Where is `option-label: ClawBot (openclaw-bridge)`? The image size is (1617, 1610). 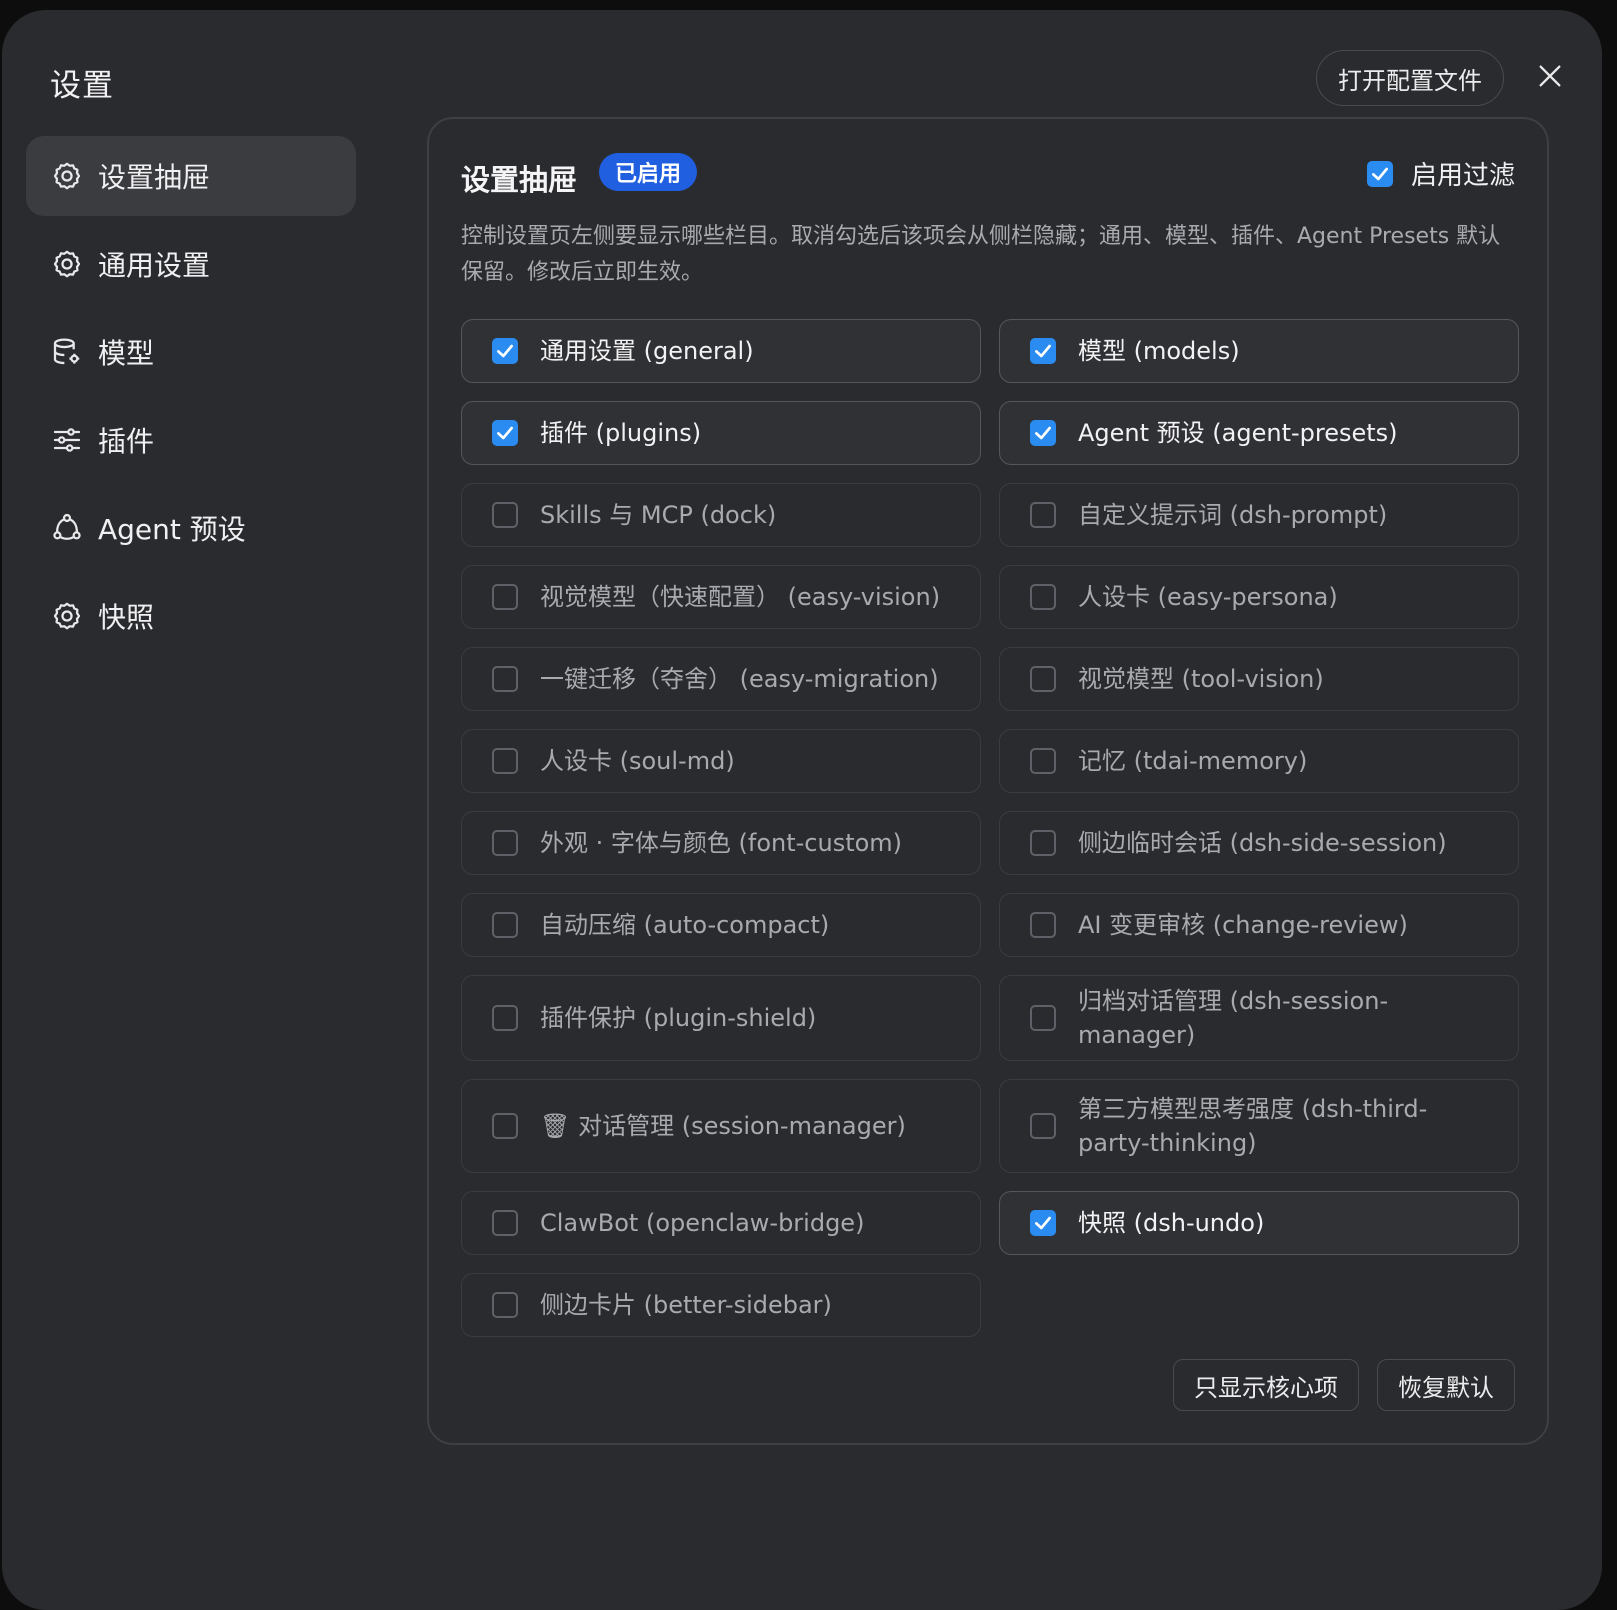 option-label: ClawBot (openclaw-bridge) is located at coordinates (702, 1223).